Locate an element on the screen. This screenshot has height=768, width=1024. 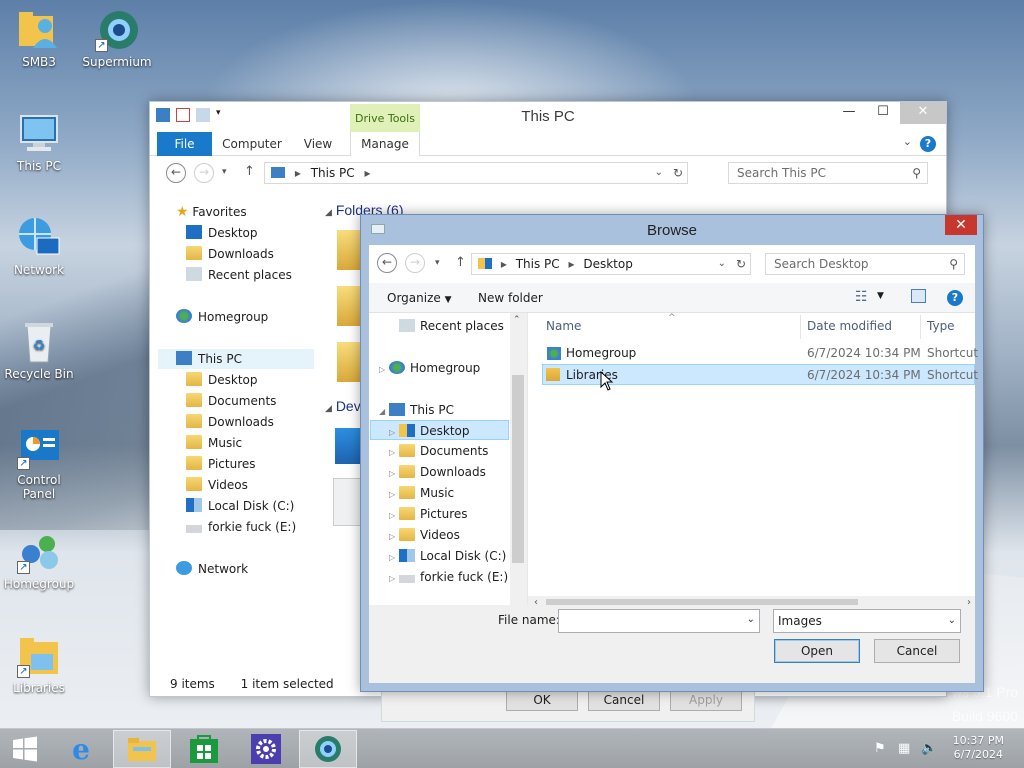
taskbar-store is located at coordinates (204, 749).